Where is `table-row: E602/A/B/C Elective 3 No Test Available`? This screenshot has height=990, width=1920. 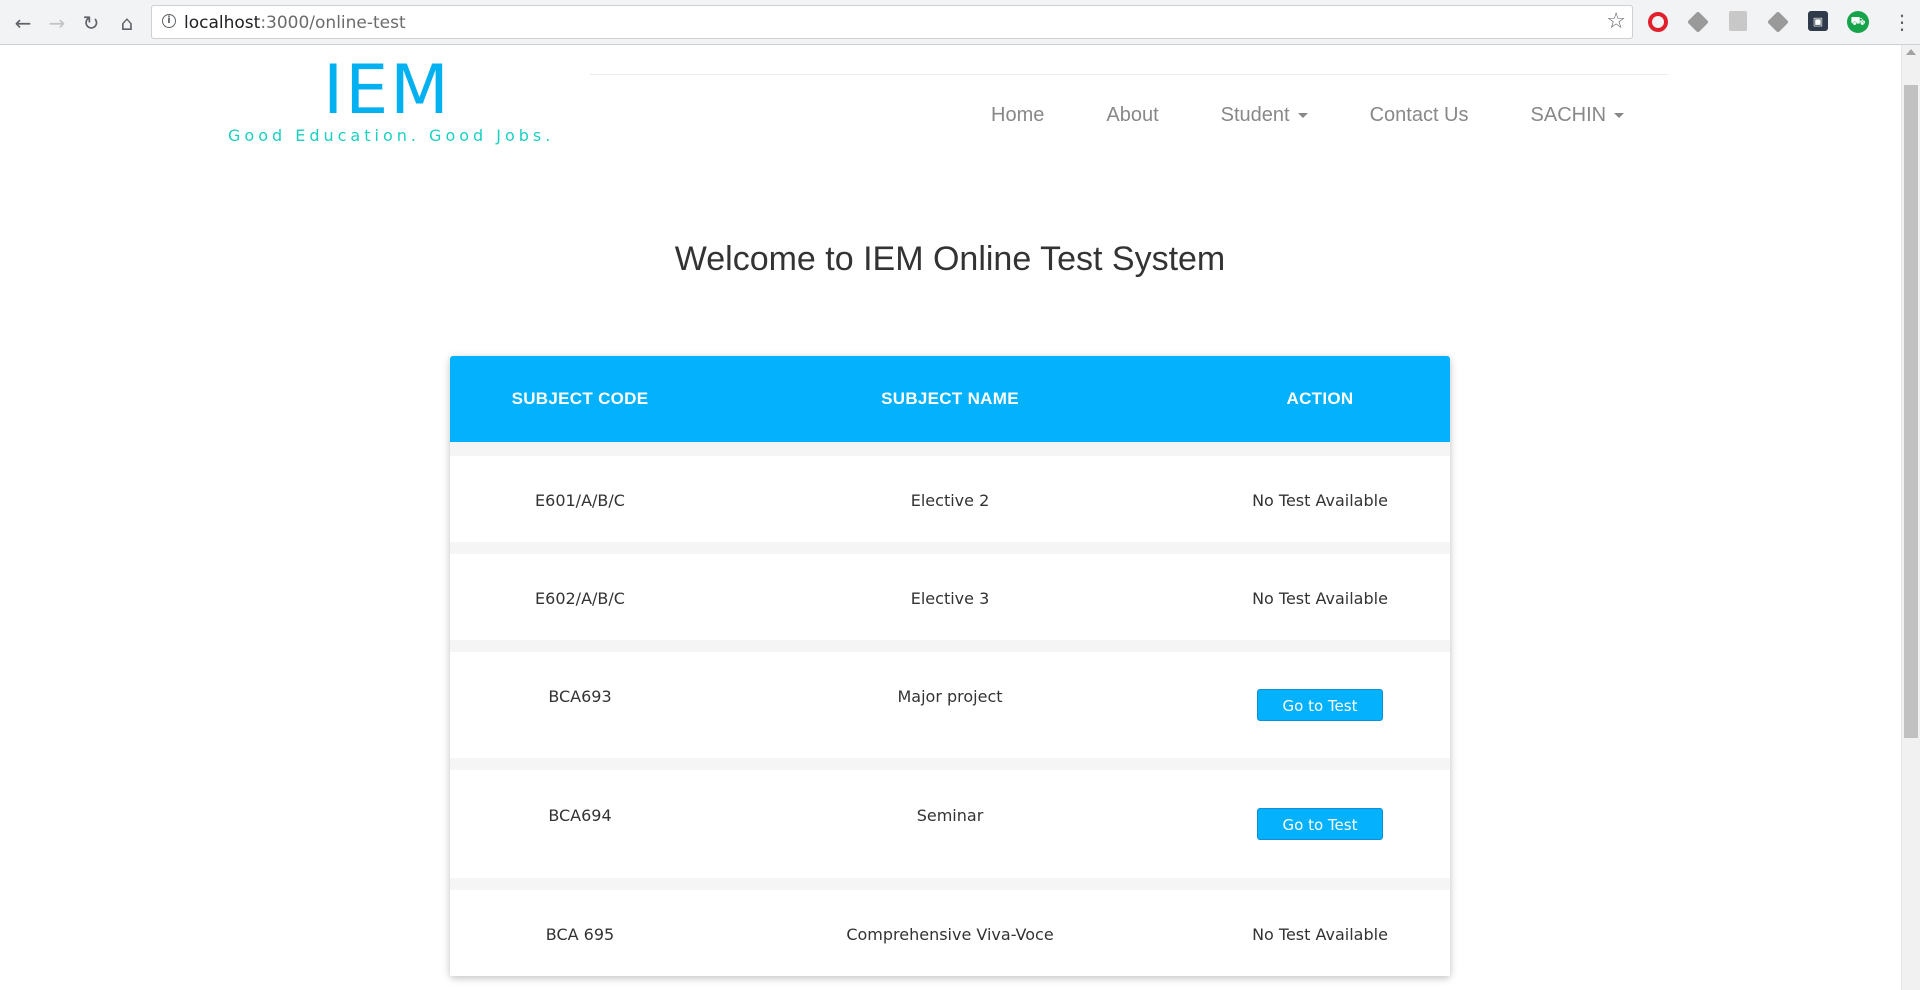
table-row: E602/A/B/C Elective 3 No Test Available is located at coordinates (950, 597).